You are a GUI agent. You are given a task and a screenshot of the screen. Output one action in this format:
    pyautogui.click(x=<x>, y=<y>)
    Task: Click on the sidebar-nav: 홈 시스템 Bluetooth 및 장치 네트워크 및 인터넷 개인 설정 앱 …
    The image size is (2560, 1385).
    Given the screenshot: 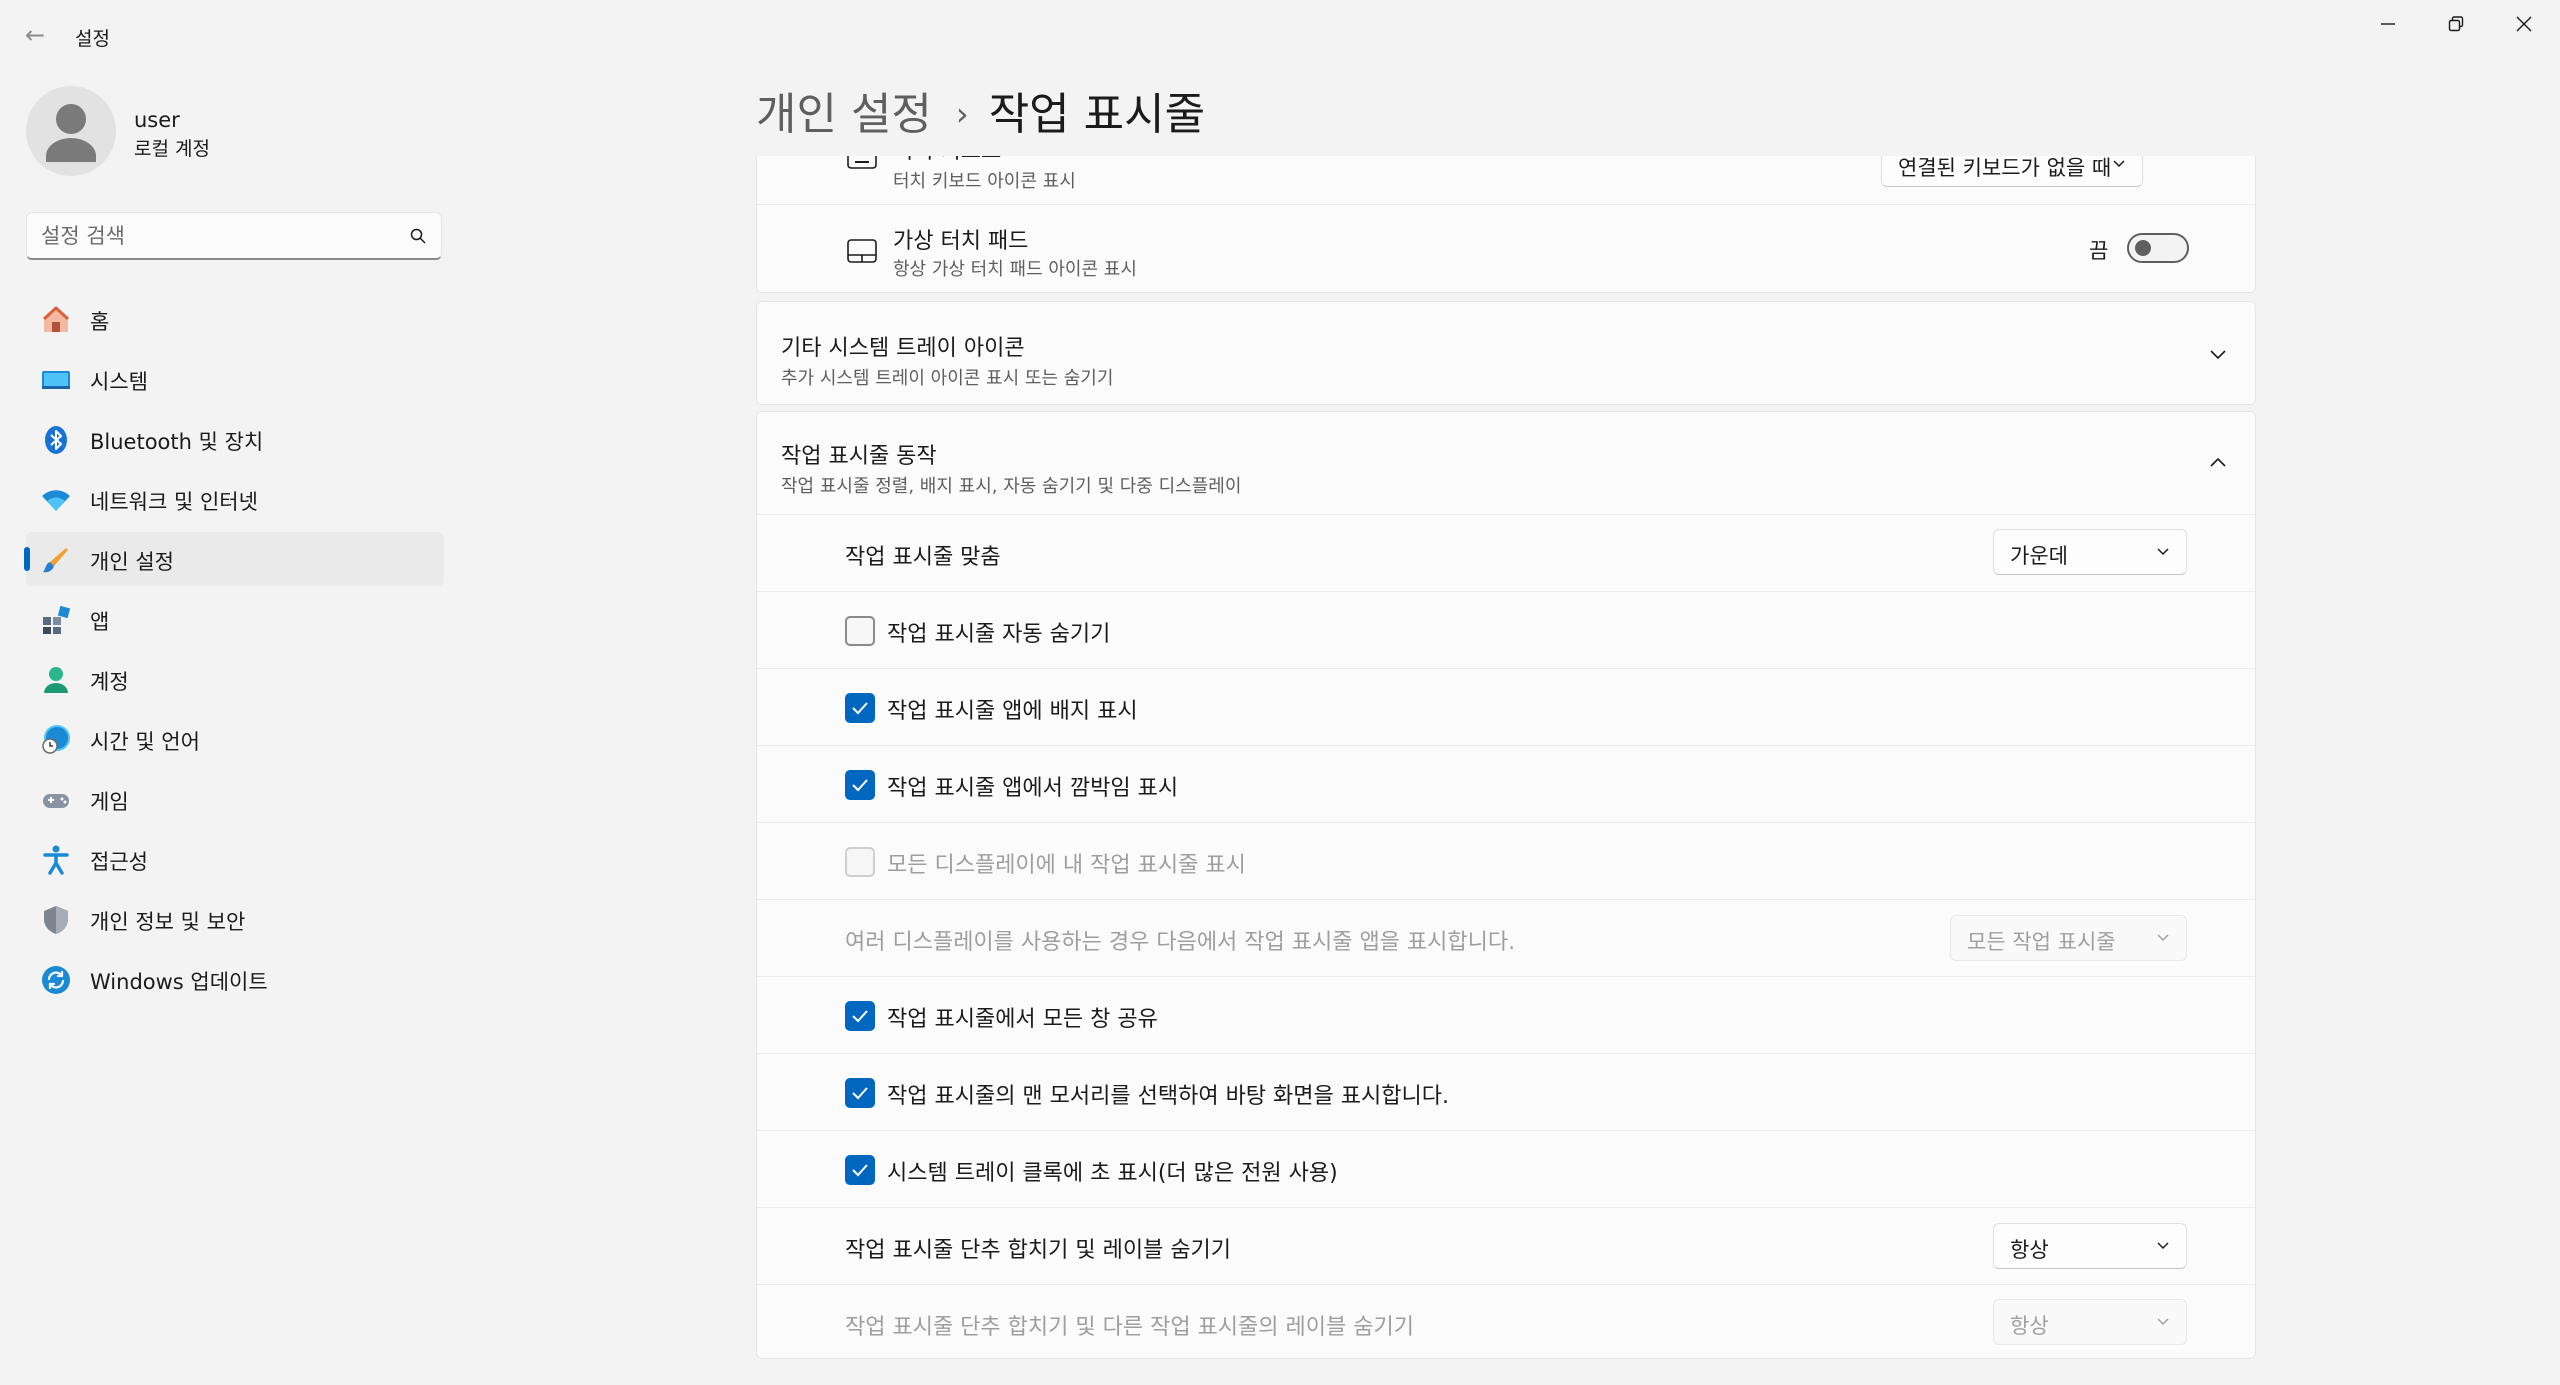 What is the action you would take?
    pyautogui.click(x=234, y=652)
    